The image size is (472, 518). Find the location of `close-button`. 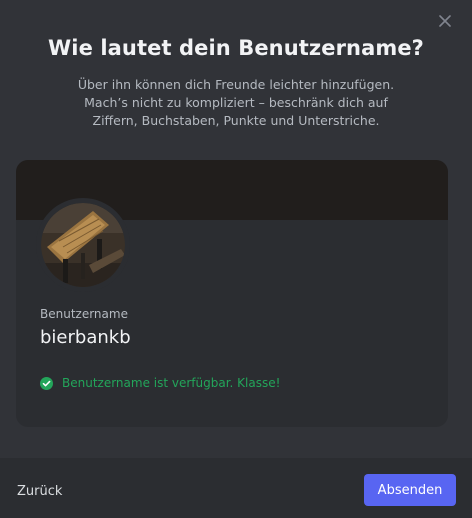

close-button is located at coordinates (445, 21).